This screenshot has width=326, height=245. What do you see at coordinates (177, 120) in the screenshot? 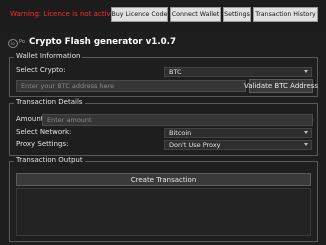
I see `amount-input: Enter amount` at bounding box center [177, 120].